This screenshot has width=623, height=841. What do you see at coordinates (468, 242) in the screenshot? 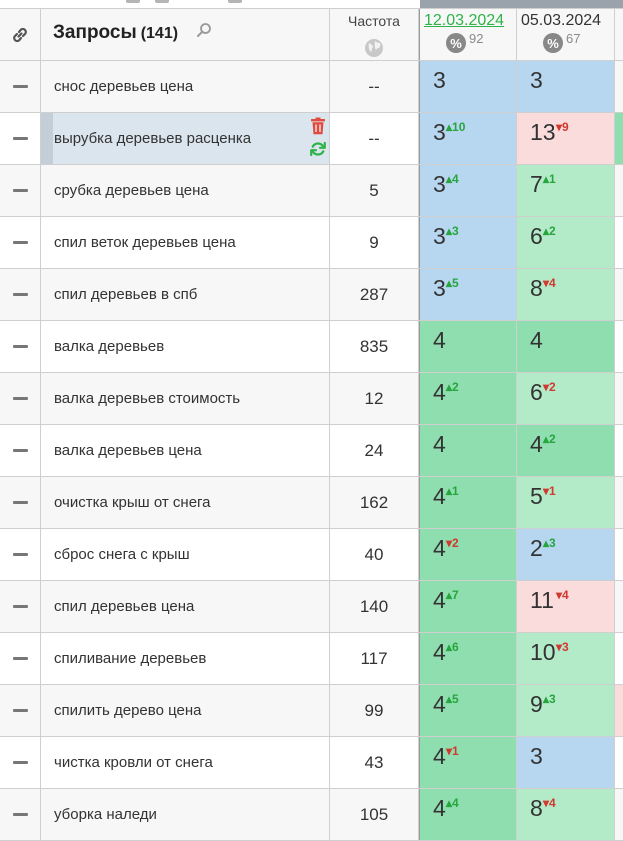
I see `position-cell: 3 ▴3` at bounding box center [468, 242].